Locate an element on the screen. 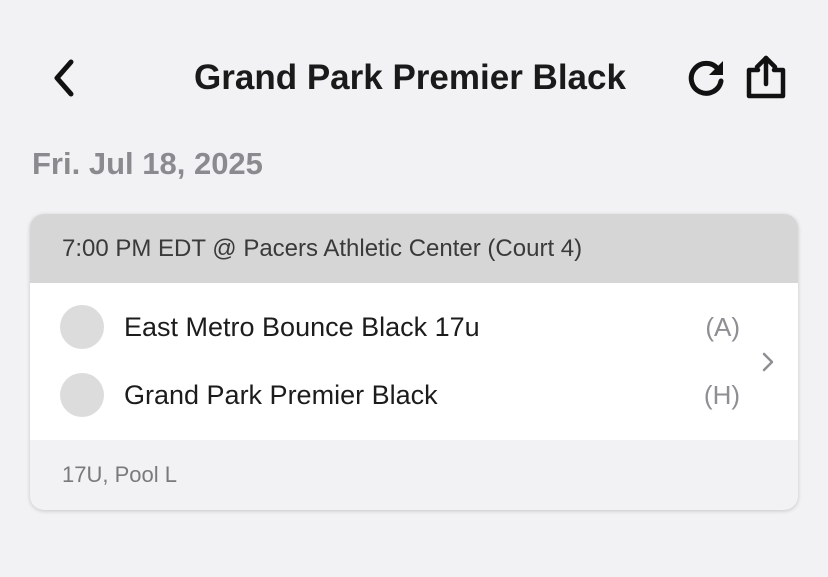  chevron-right-icon is located at coordinates (768, 362).